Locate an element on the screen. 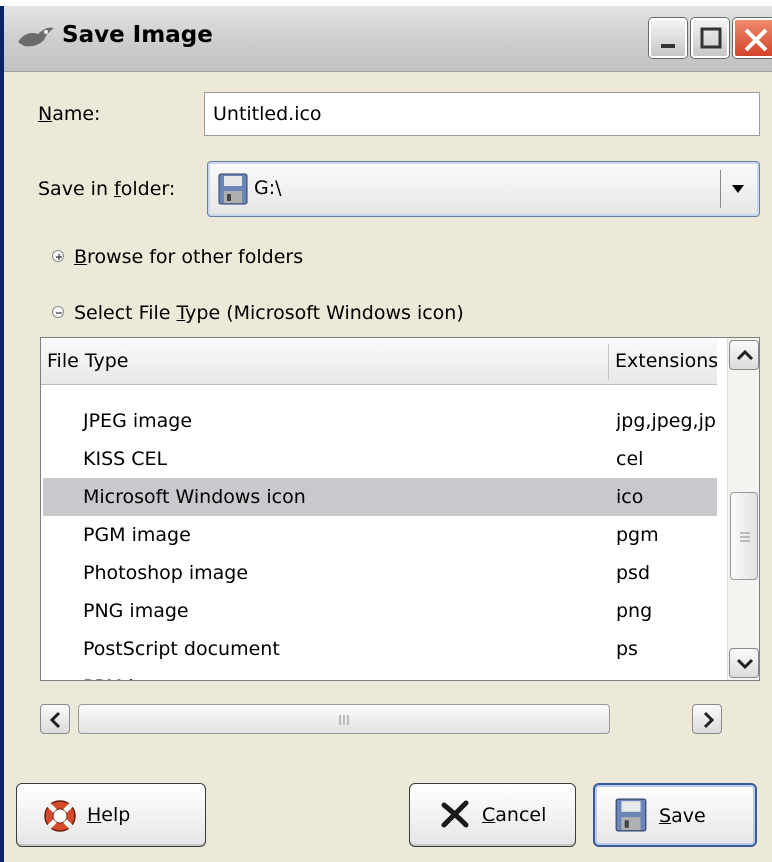 This screenshot has height=862, width=772. folder-value: G:\ is located at coordinates (268, 188).